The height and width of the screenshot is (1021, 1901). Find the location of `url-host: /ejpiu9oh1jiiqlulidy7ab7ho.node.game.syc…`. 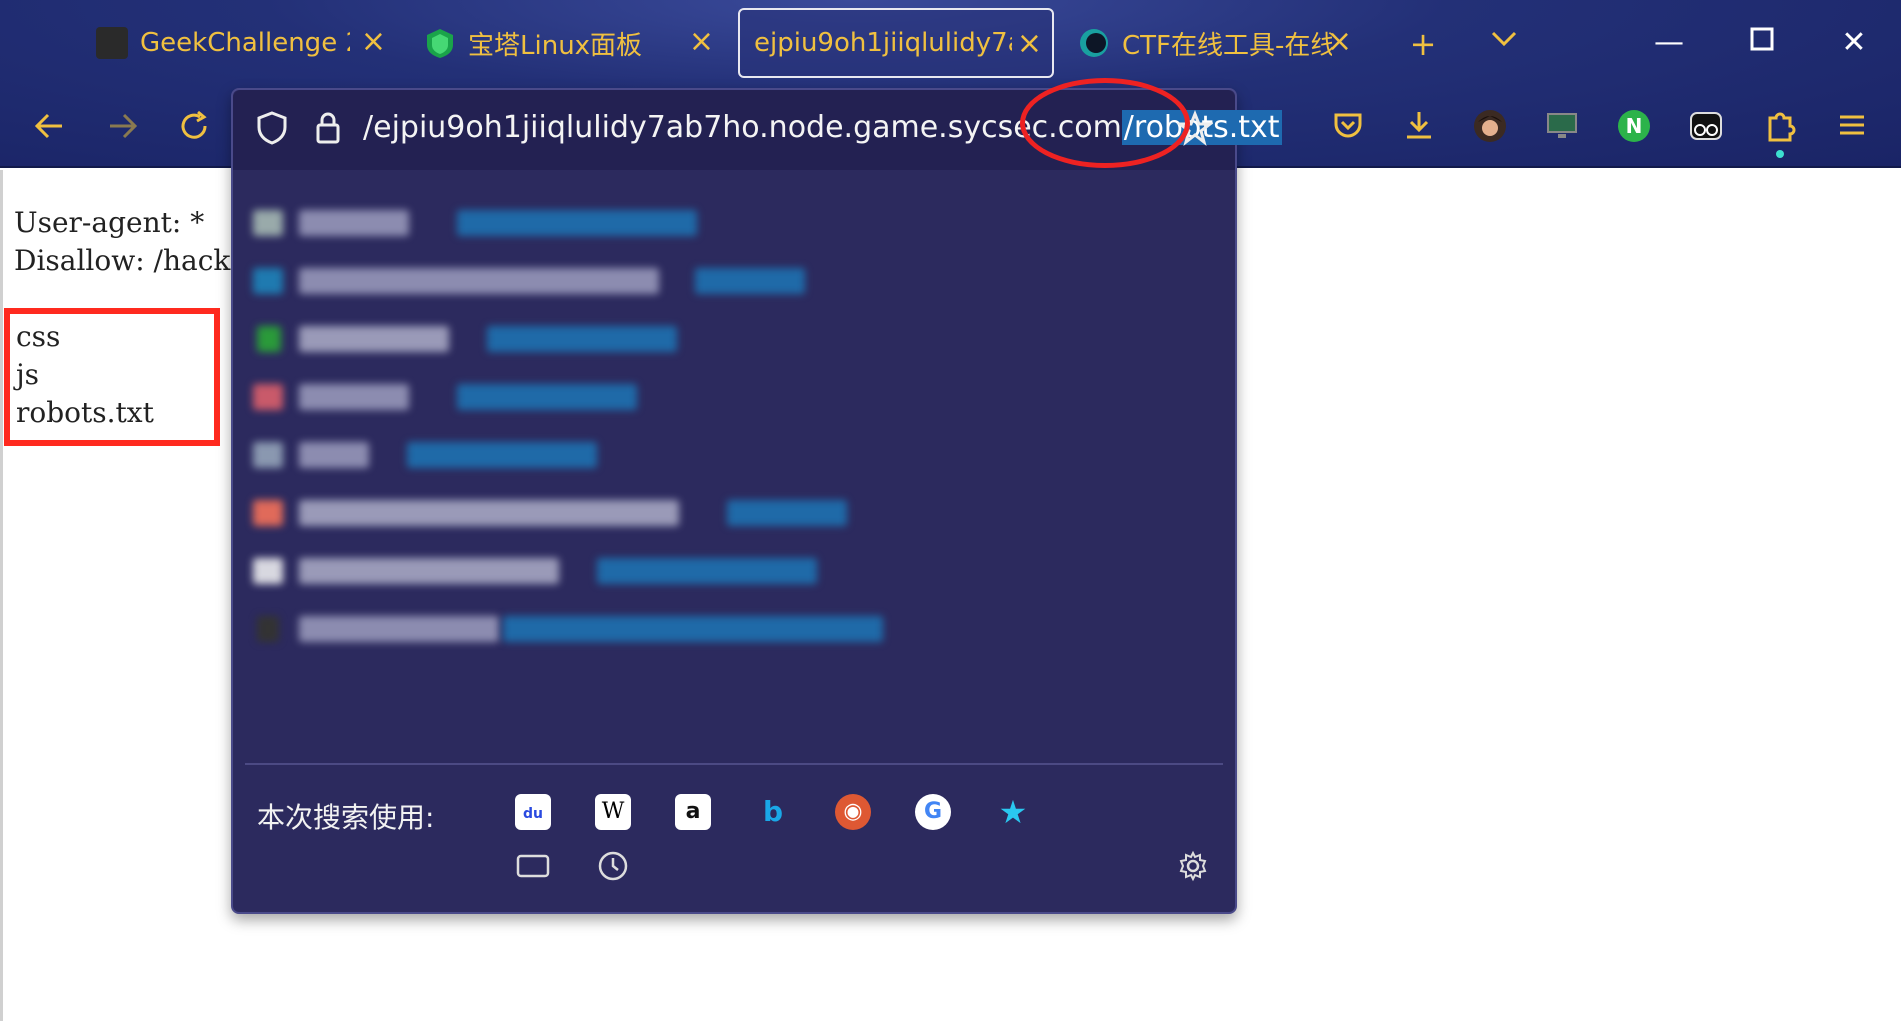

url-host: /ejpiu9oh1jiiqlulidy7ab7ho.node.game.syc… is located at coordinates (742, 127).